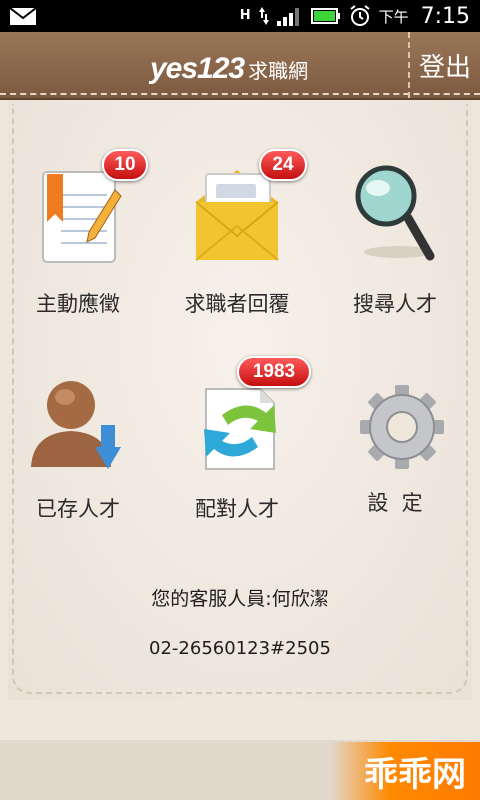 This screenshot has height=800, width=480. I want to click on menu-item-saved-talent: 已存人才, so click(78, 450).